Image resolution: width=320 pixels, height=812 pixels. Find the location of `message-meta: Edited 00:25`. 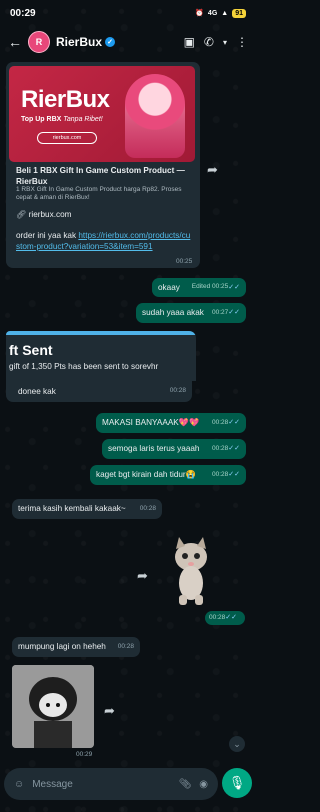

message-meta: Edited 00:25 is located at coordinates (210, 287).